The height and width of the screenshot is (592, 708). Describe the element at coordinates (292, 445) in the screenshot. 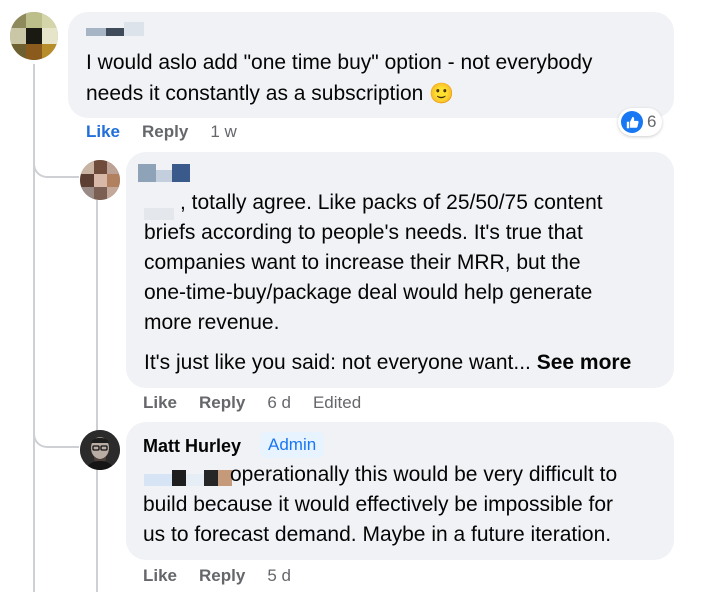

I see `admin-badge: Admin` at that location.